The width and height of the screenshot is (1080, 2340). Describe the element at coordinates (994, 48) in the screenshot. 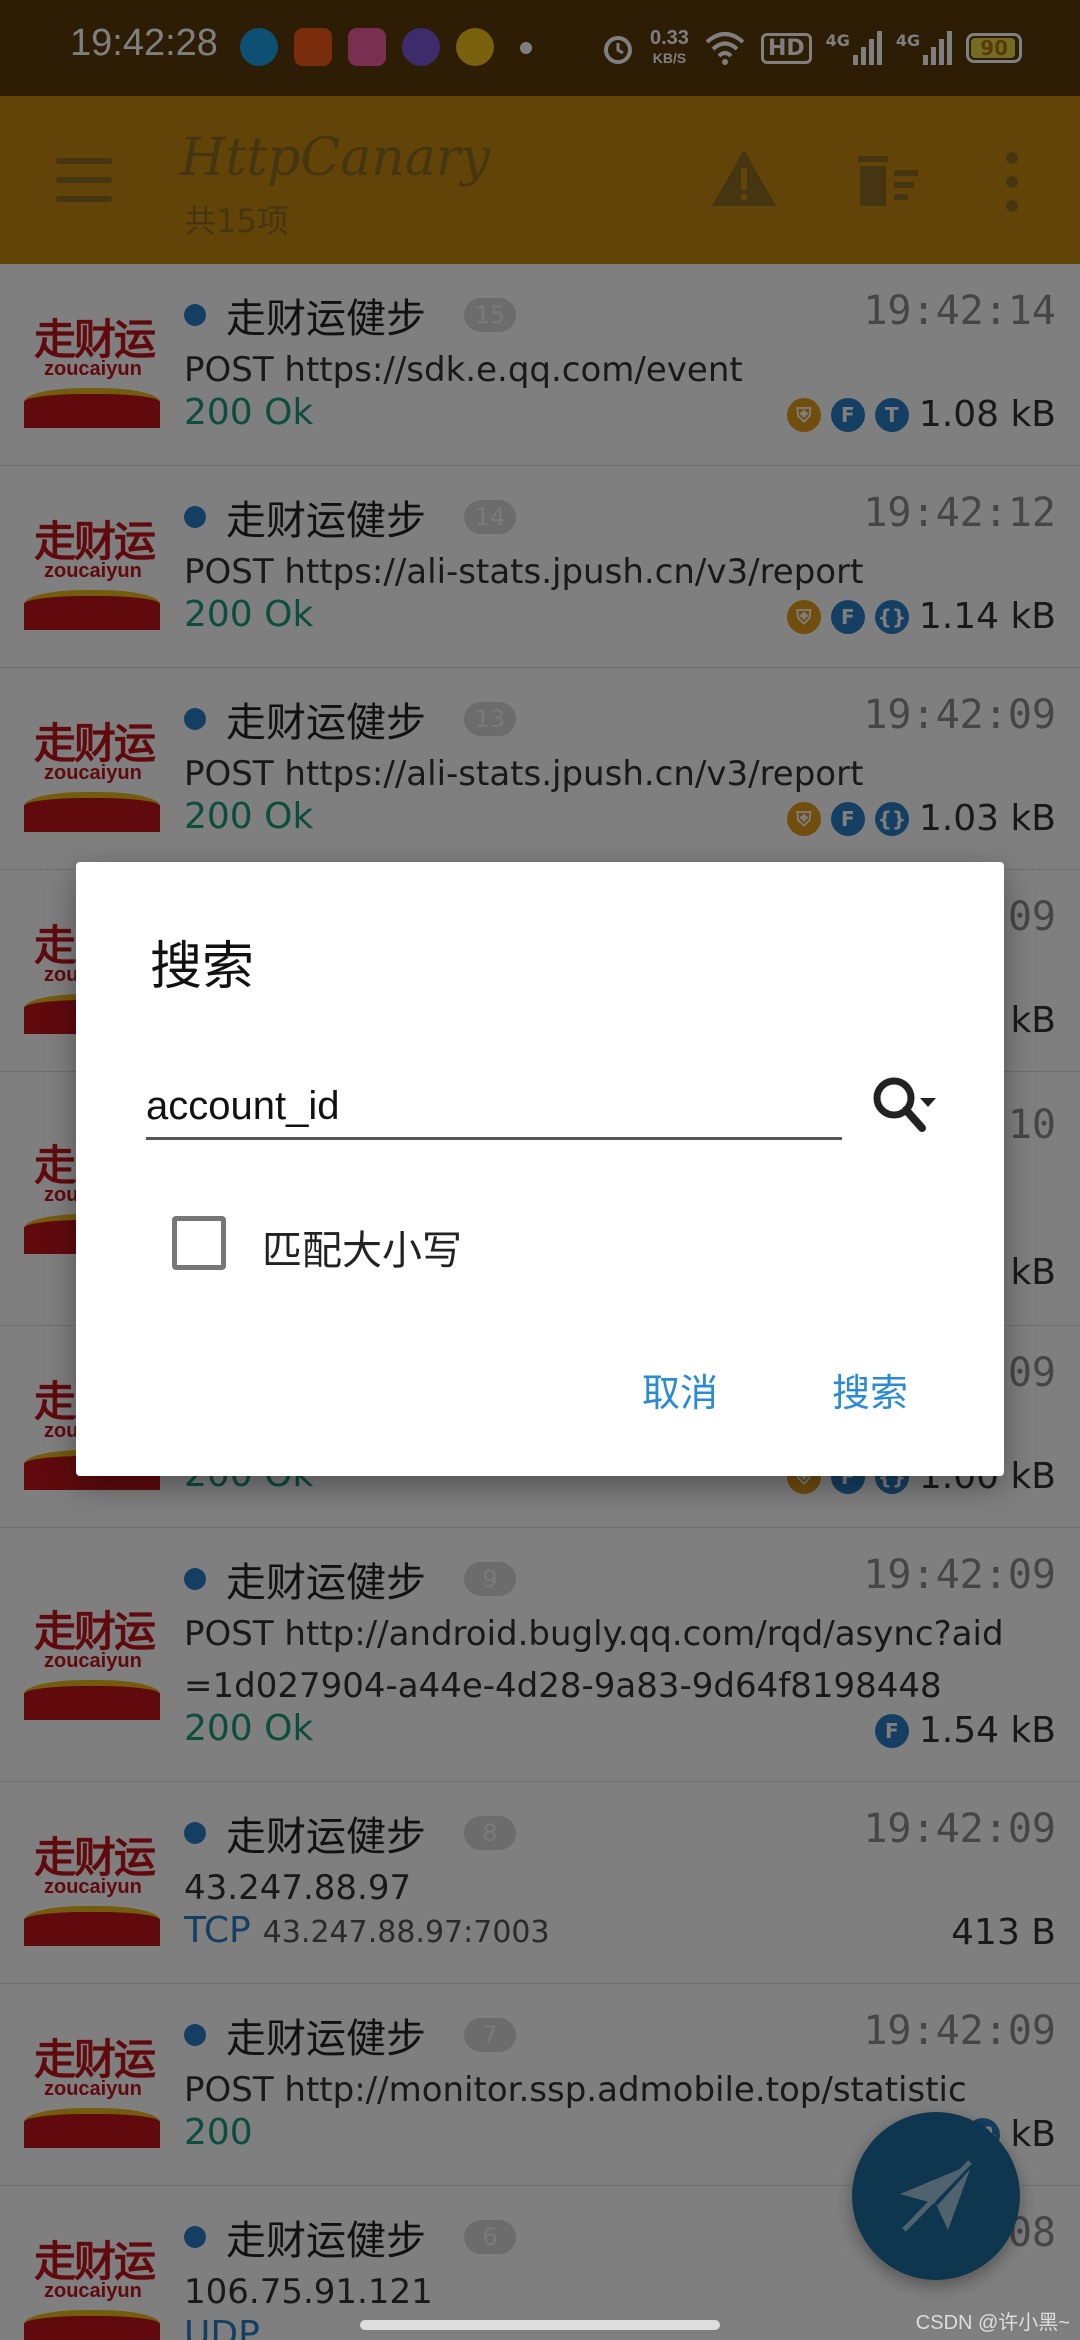

I see `battery-level: 90` at that location.